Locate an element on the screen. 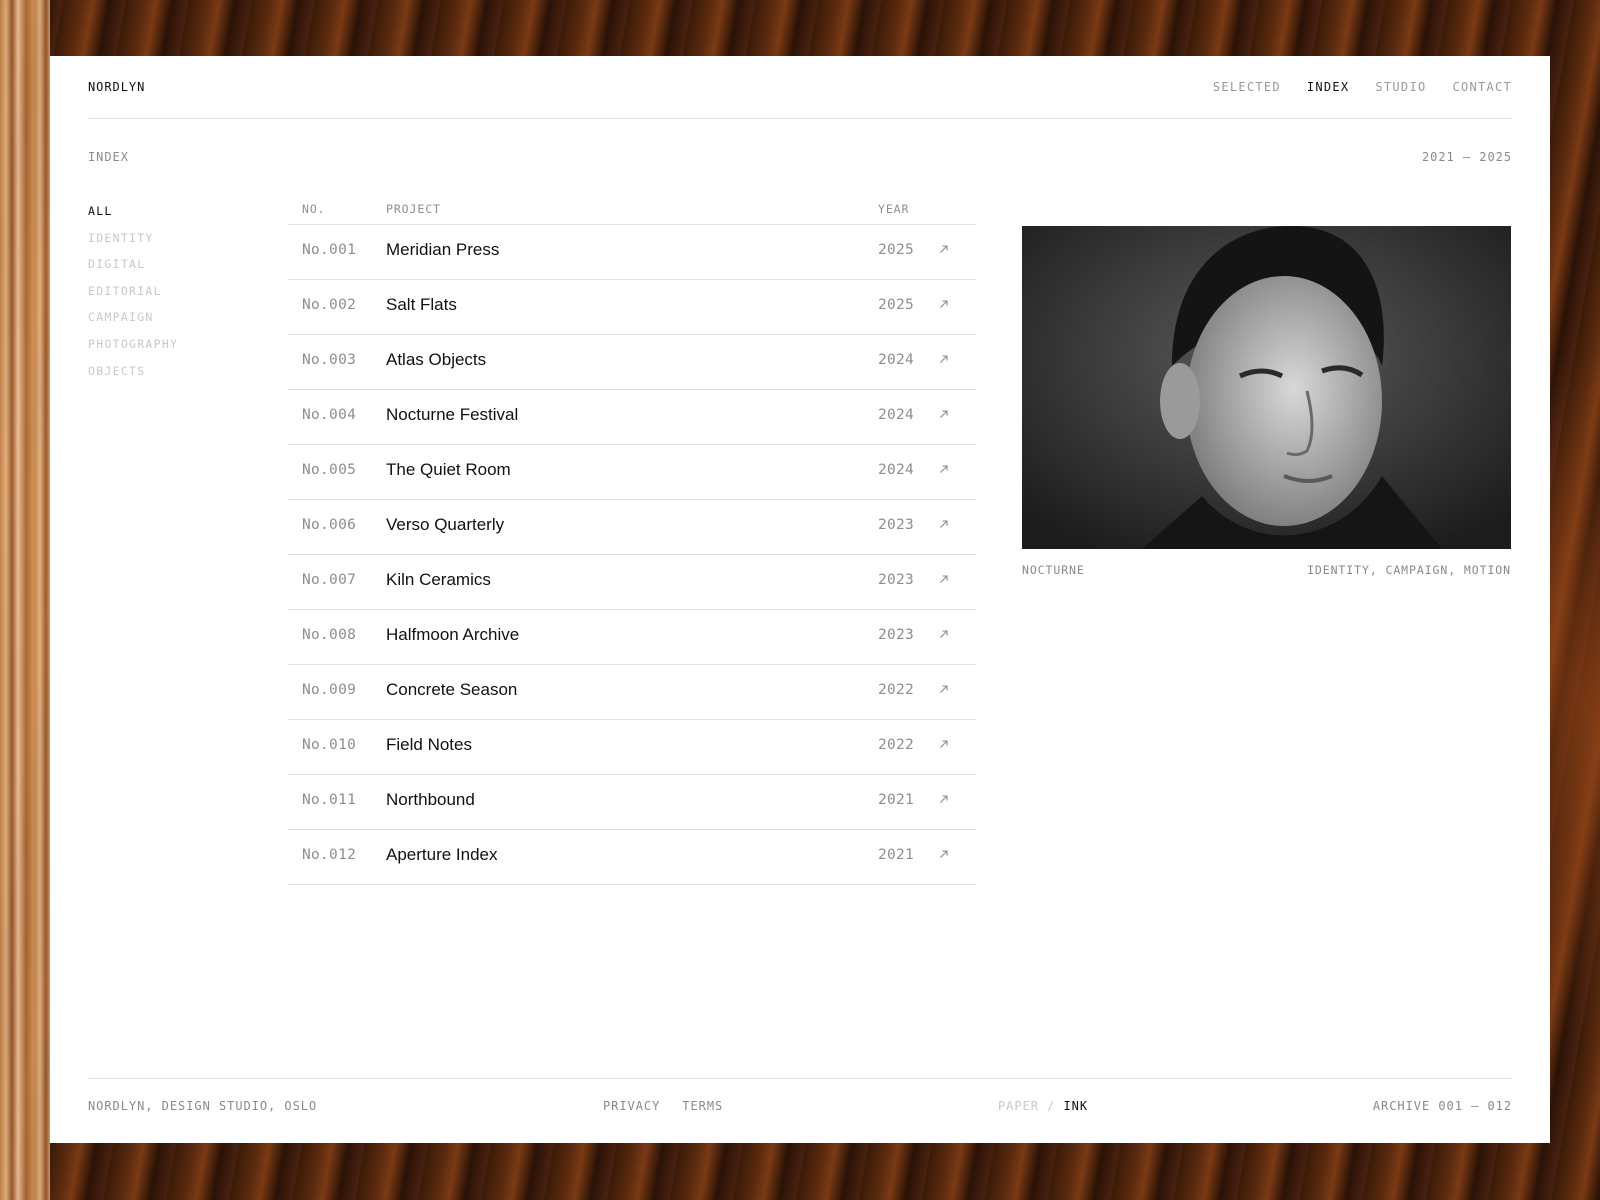  theme-switcher: PAPER / INK is located at coordinates (1043, 1106).